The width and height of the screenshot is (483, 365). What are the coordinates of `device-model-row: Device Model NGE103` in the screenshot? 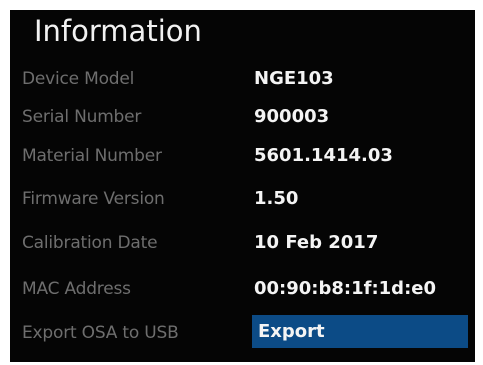 It's located at (242, 79).